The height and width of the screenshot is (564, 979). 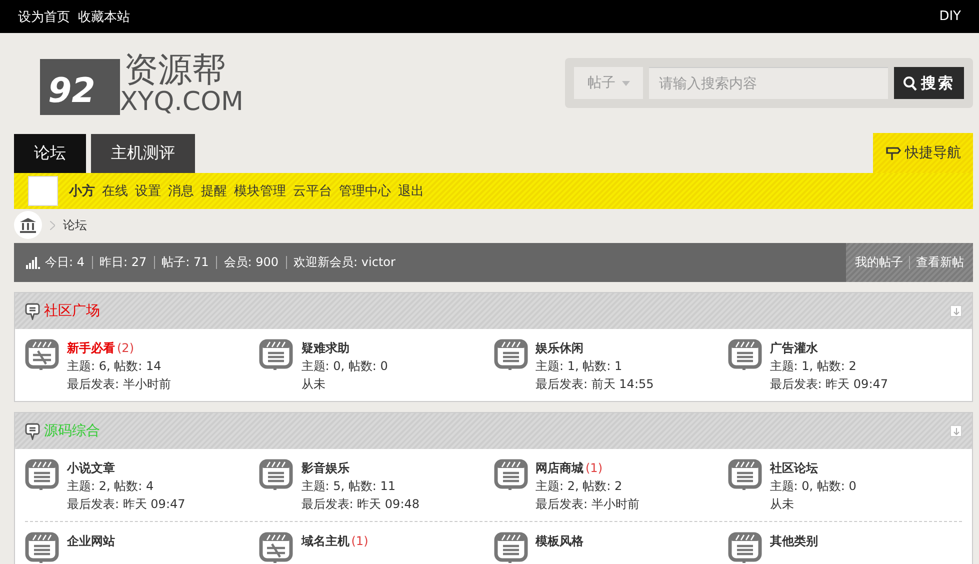 I want to click on stats-link: 查看新帖, so click(x=940, y=262).